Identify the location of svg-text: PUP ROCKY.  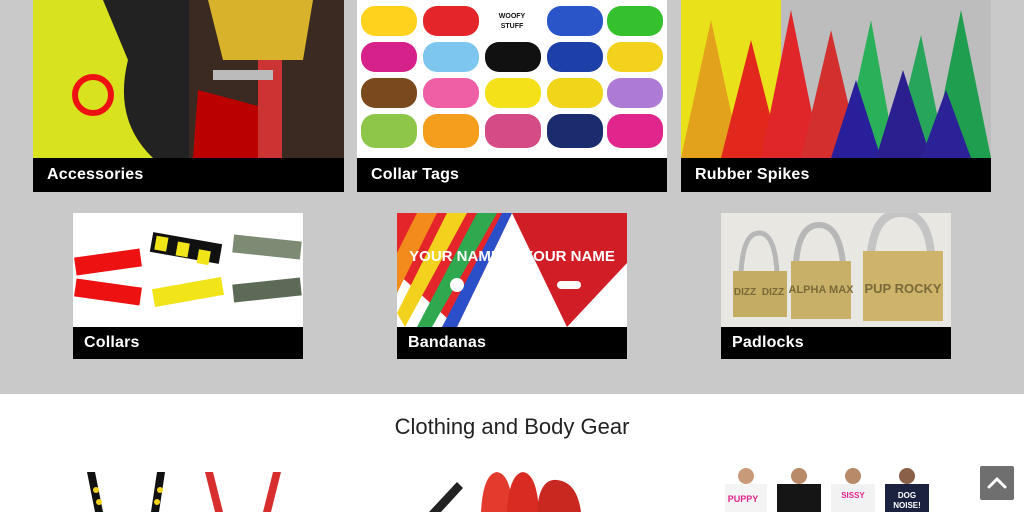
(902, 288).